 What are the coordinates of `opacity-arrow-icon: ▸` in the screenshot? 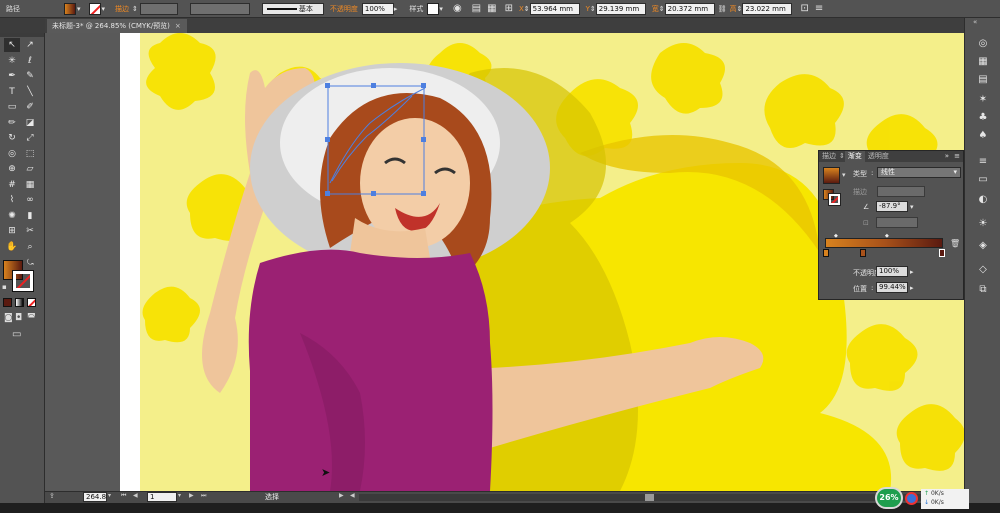 It's located at (396, 9).